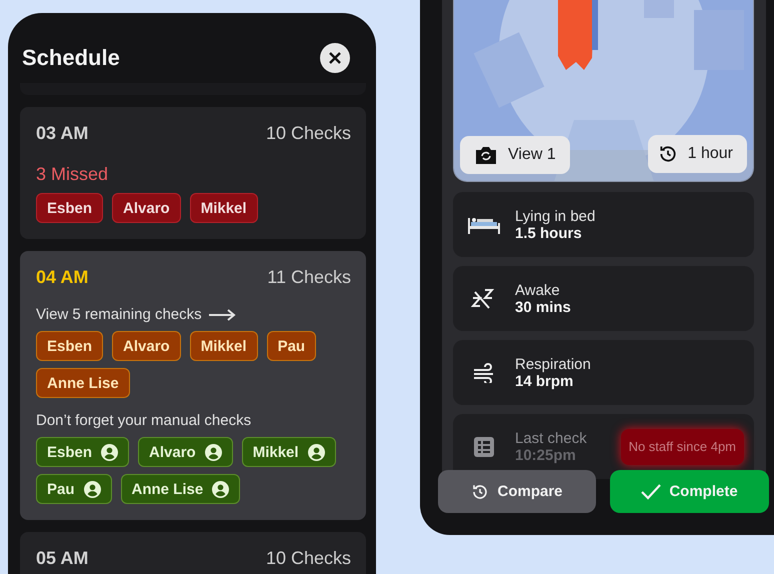 This screenshot has width=774, height=574. I want to click on time-slot-card: 03 AM 10 Checks 3 Missed Esben Alvaro Mikkel, so click(193, 173).